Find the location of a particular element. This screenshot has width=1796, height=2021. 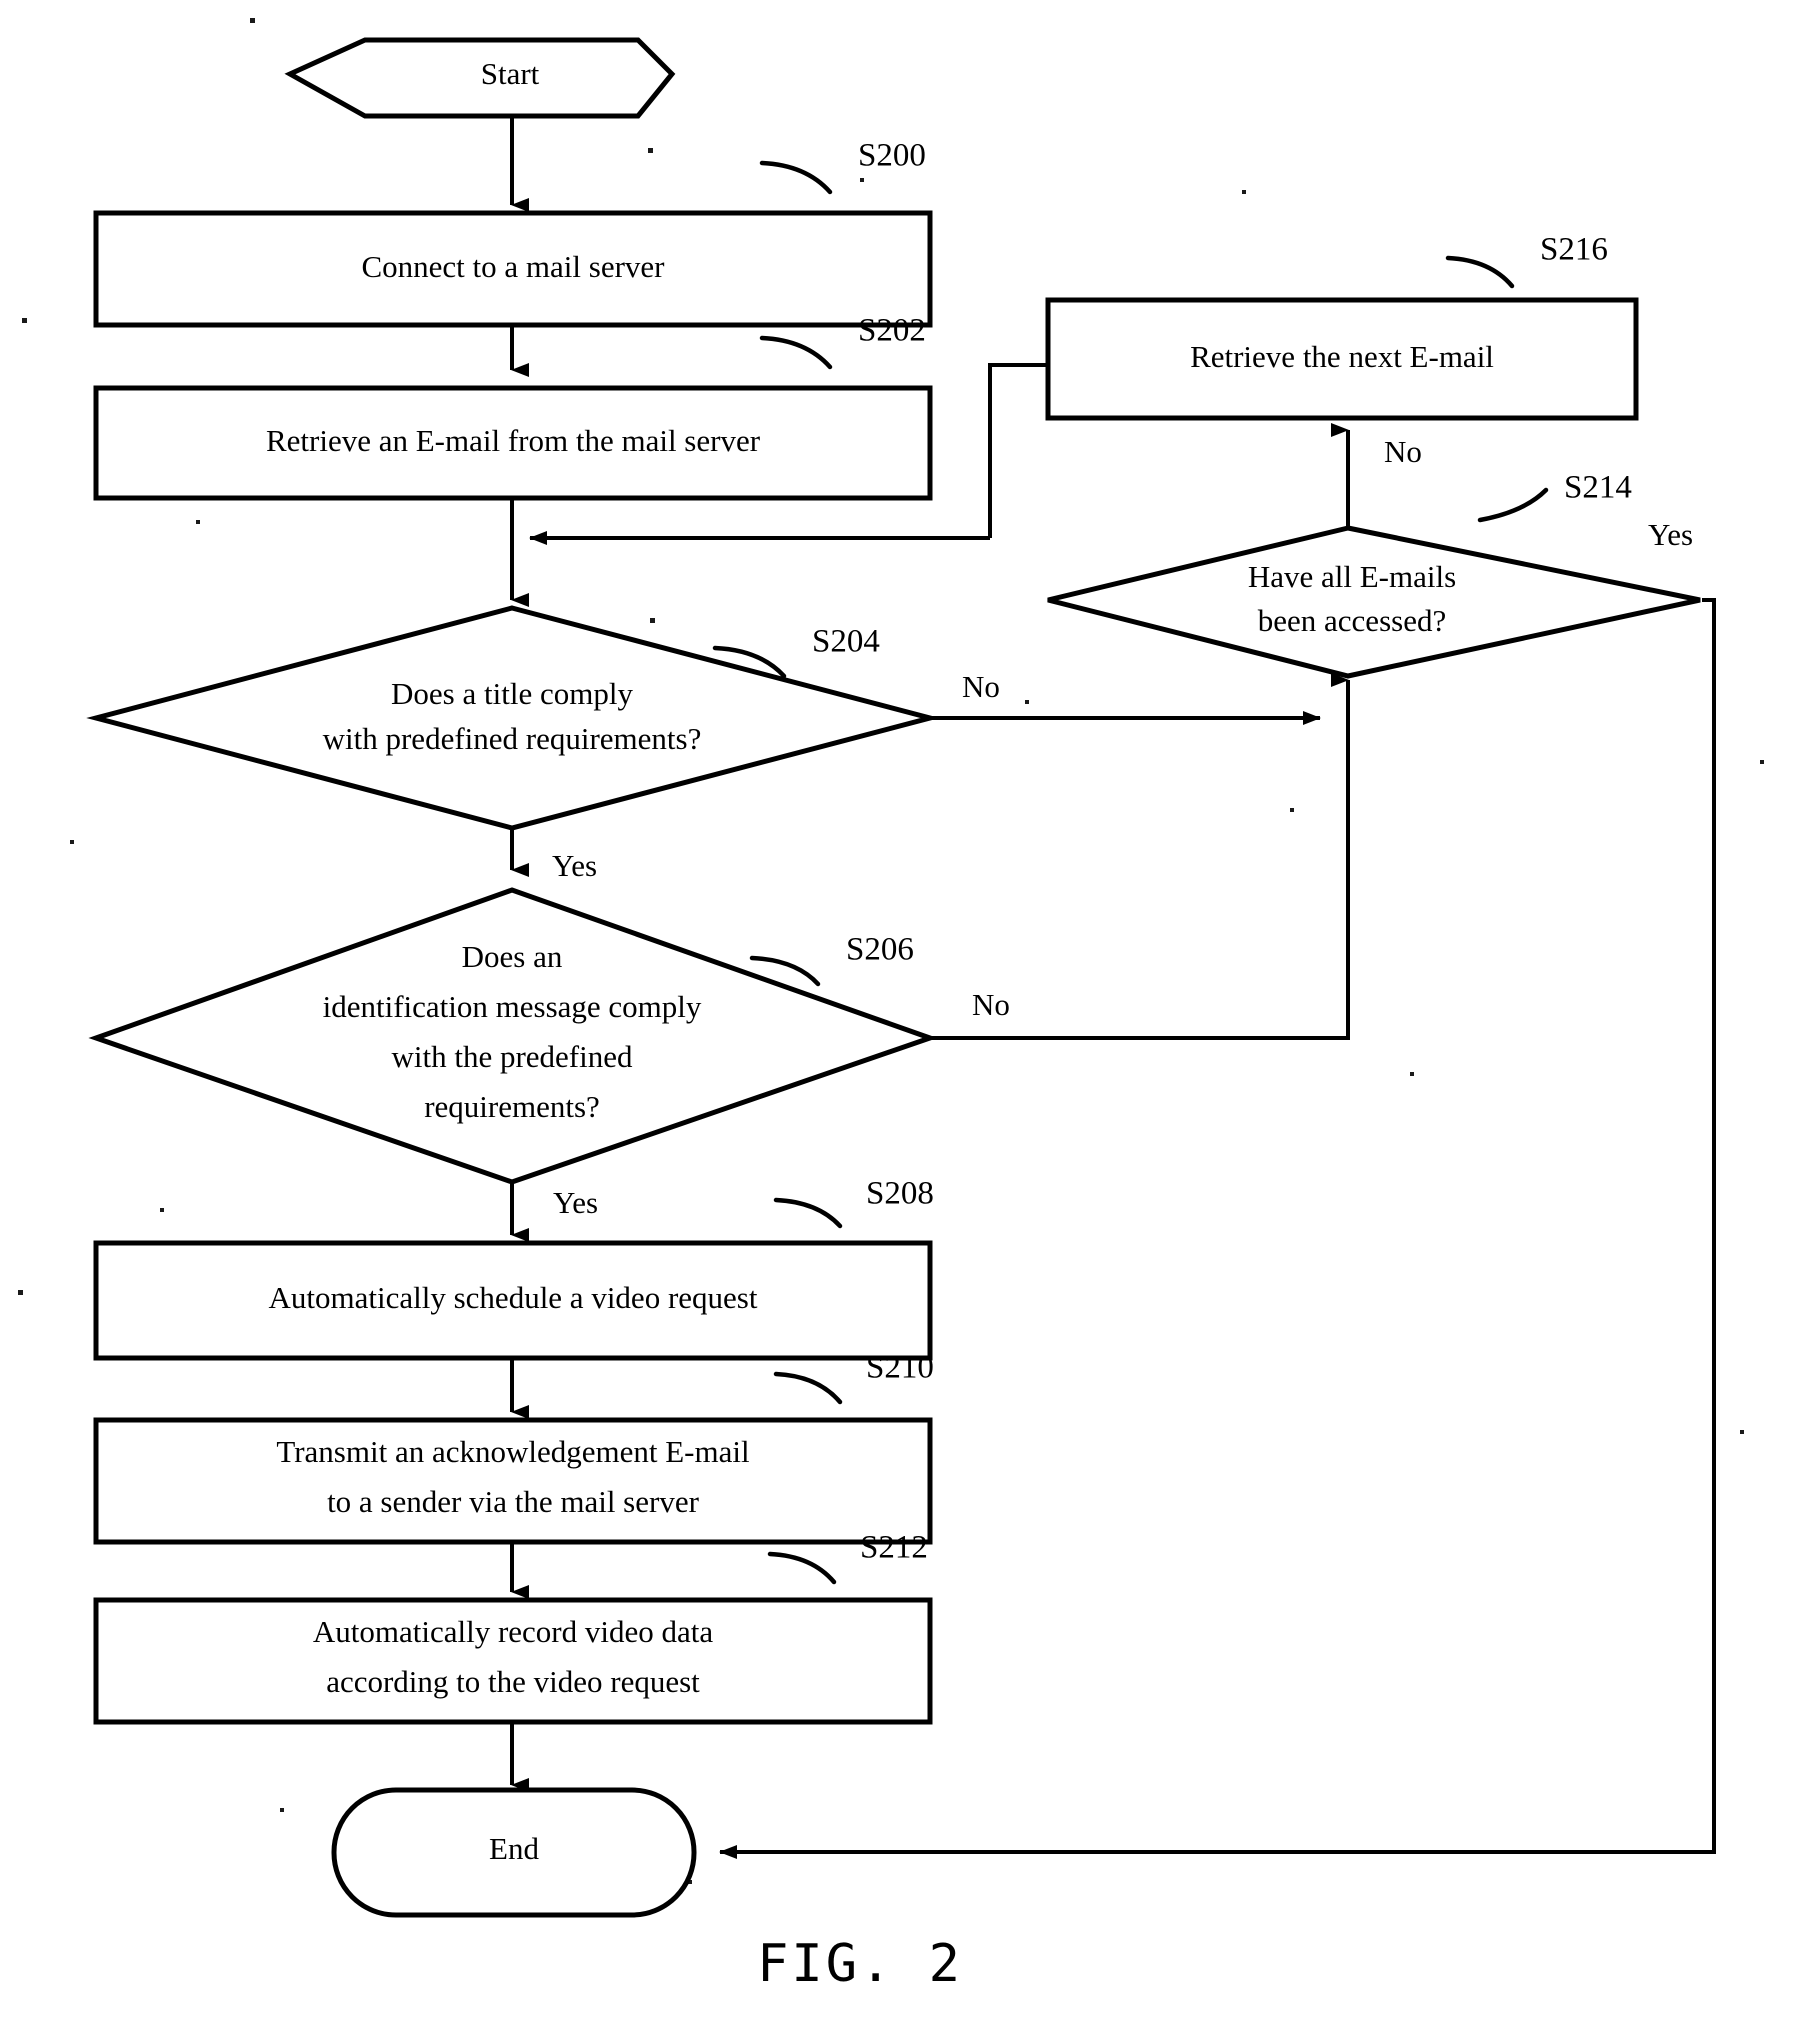

step-label-s212: S212 is located at coordinates (894, 1548).